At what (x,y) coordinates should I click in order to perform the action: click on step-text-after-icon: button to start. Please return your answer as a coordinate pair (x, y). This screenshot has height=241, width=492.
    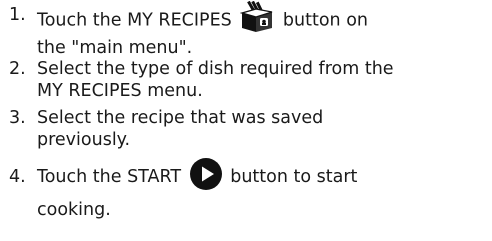
    Looking at the image, I should click on (294, 177).